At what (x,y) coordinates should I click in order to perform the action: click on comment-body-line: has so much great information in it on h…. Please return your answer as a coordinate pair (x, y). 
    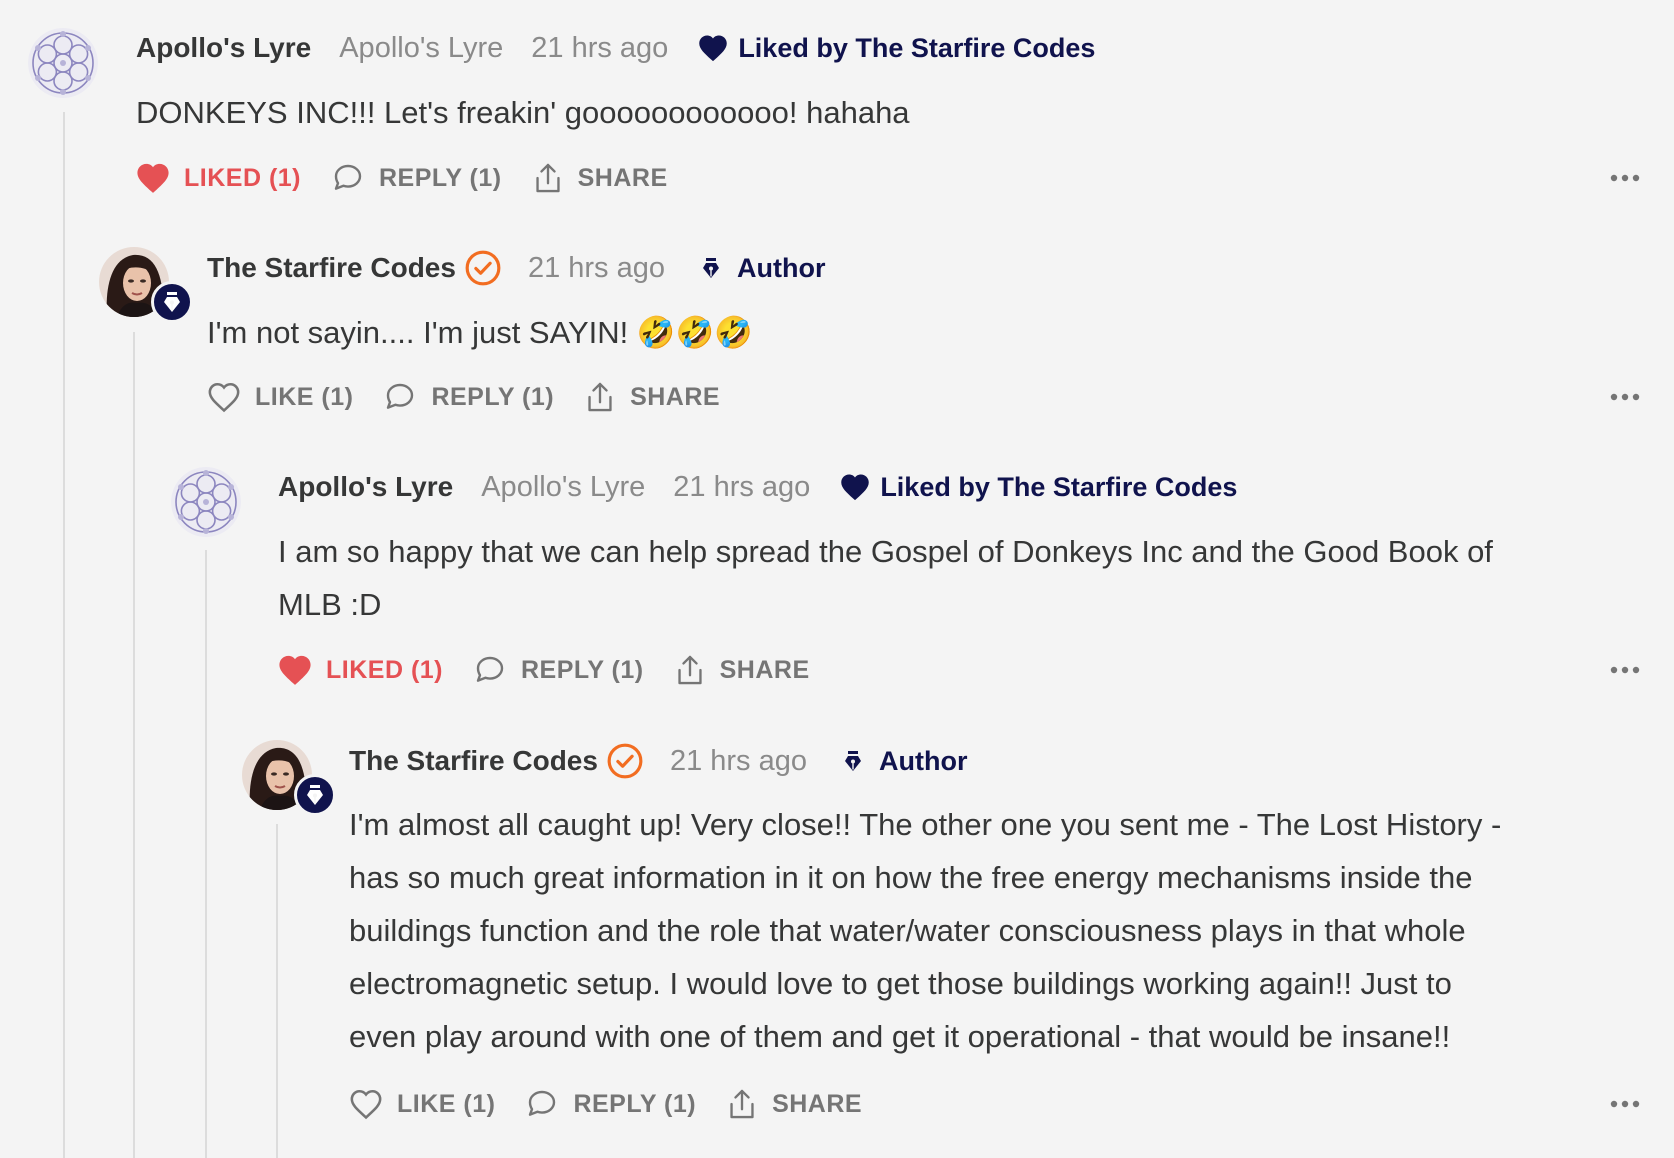
    Looking at the image, I should click on (911, 877).